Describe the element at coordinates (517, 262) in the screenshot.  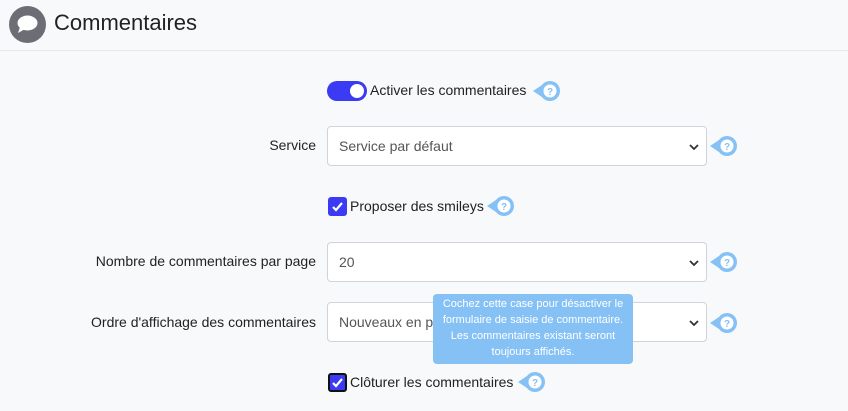
I see `per-page-select: 20` at that location.